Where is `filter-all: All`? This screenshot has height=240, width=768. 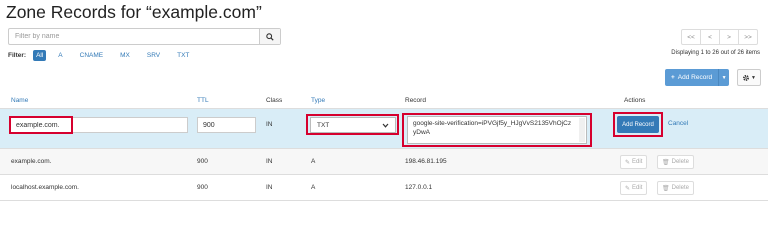 filter-all: All is located at coordinates (40, 55).